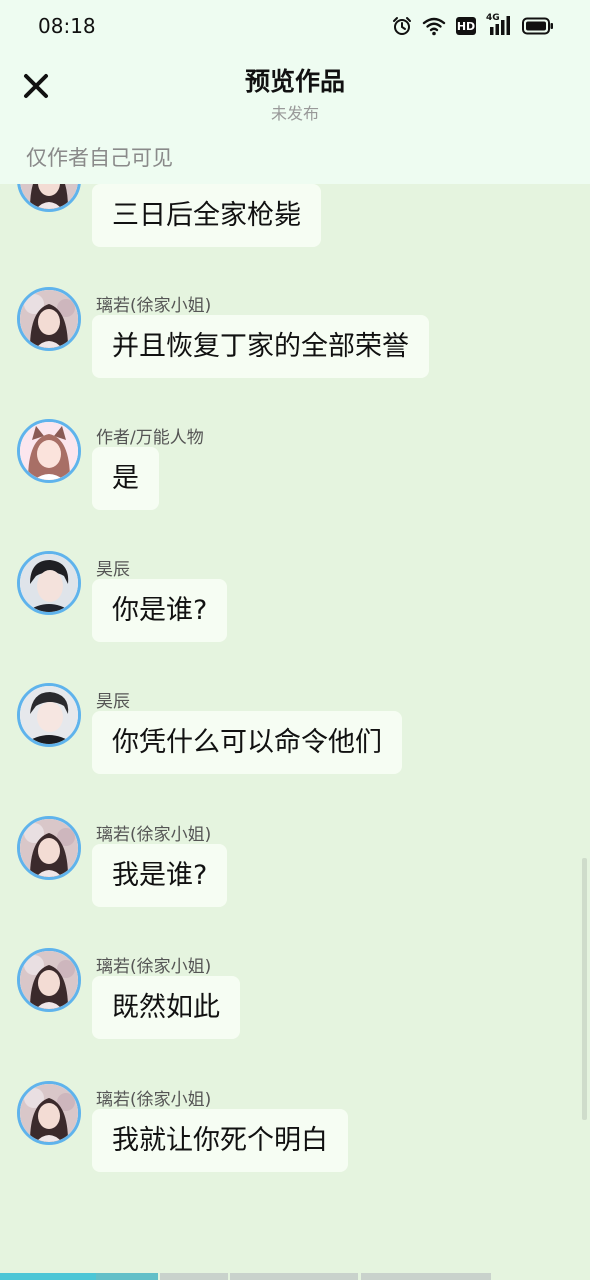 The image size is (590, 1280). Describe the element at coordinates (294, 113) in the screenshot. I see `page-subtitle: 未发布` at that location.